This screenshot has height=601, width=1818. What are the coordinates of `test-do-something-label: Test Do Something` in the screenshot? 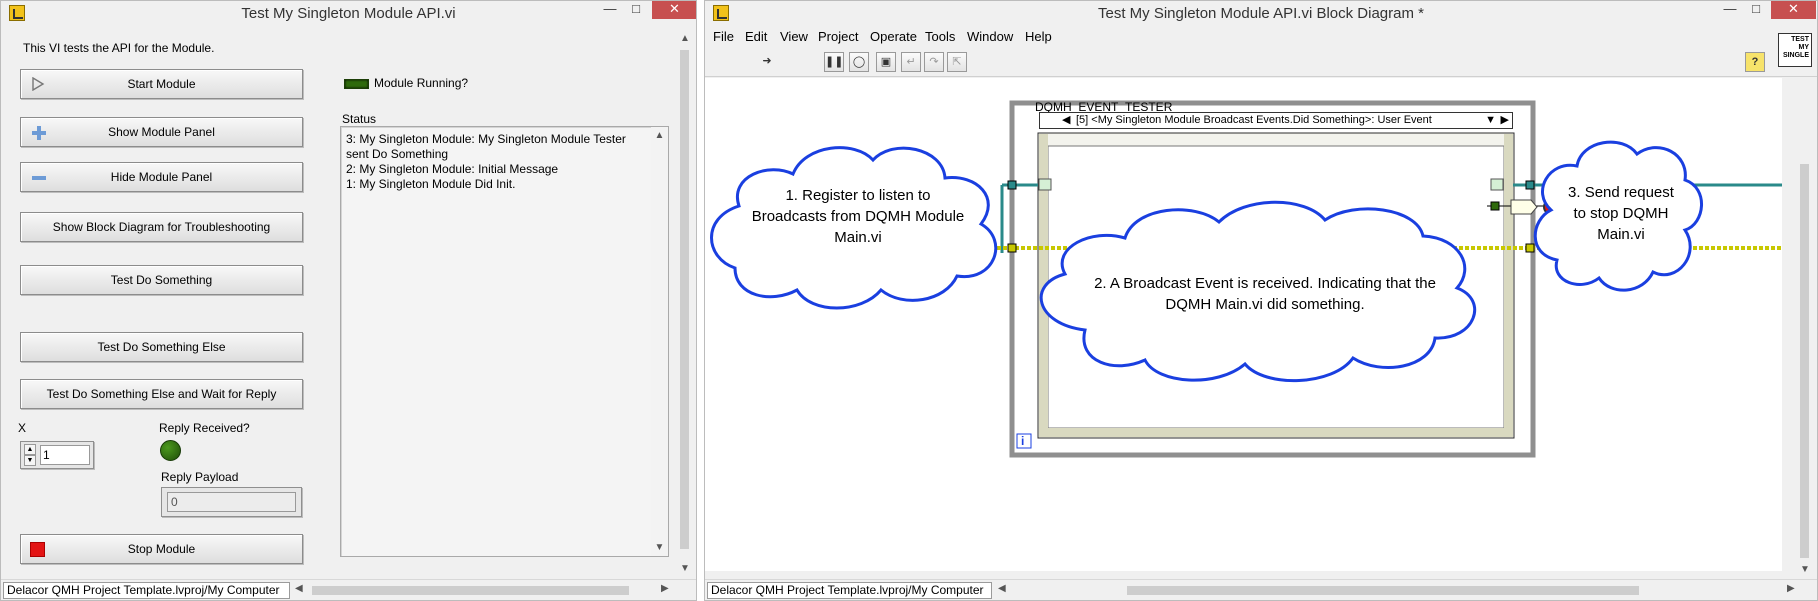 It's located at (161, 280).